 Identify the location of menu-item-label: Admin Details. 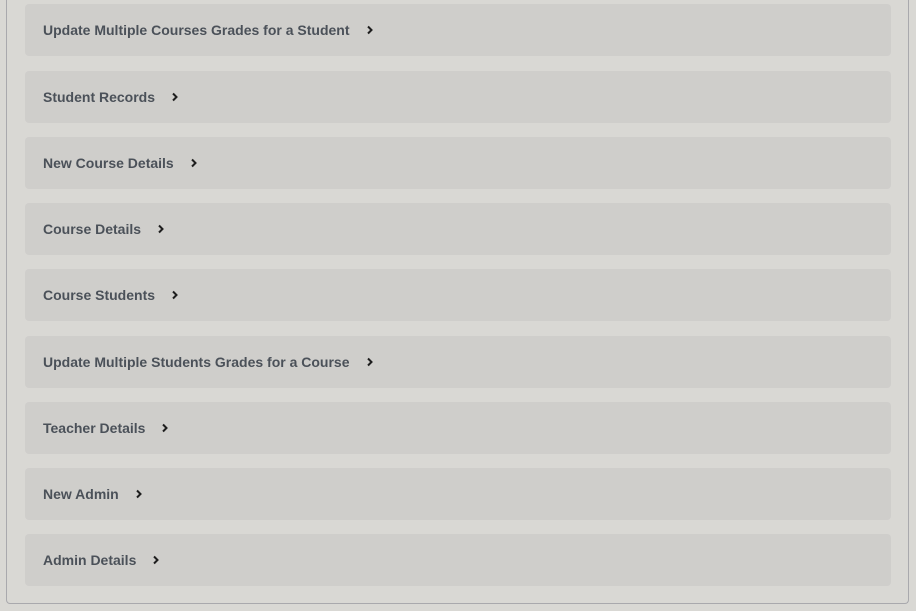
(90, 560).